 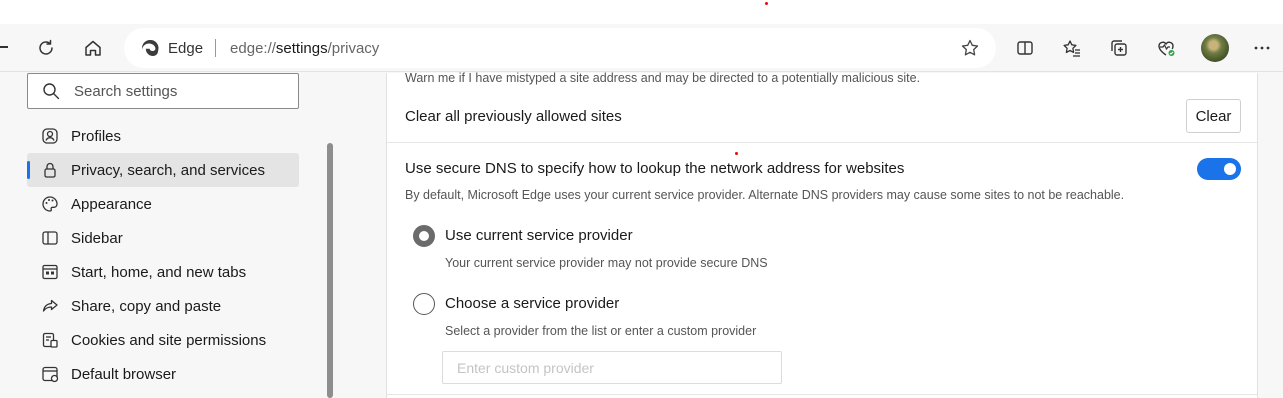 What do you see at coordinates (513, 116) in the screenshot?
I see `clear-allowed-sites-title: Clear all previously allowed sites` at bounding box center [513, 116].